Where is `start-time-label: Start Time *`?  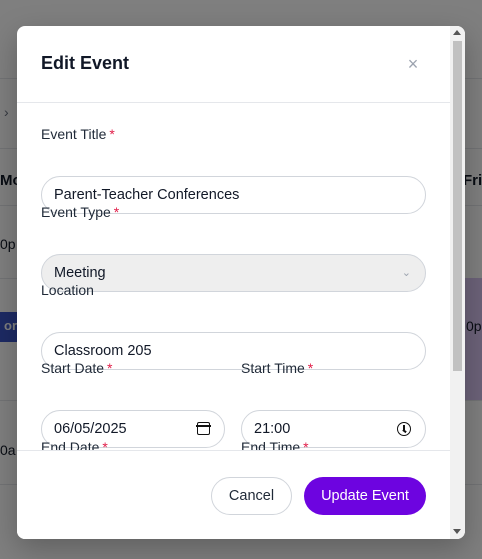
start-time-label: Start Time * is located at coordinates (277, 368).